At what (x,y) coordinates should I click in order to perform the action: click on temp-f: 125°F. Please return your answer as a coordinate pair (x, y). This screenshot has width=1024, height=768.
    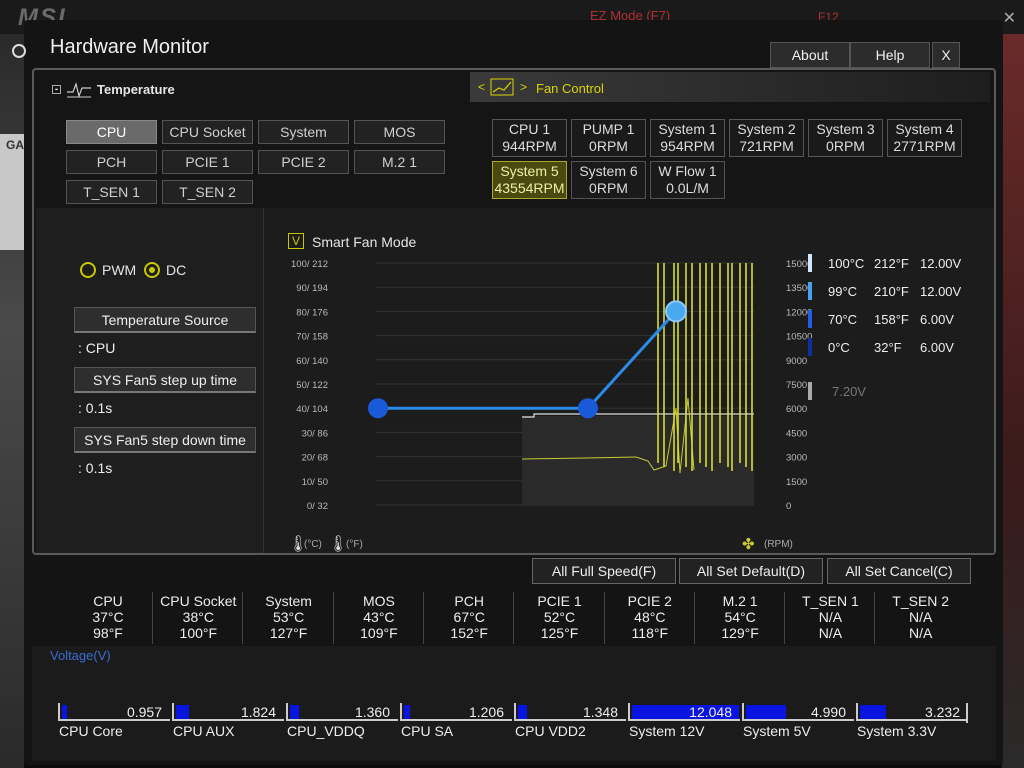
    Looking at the image, I should click on (559, 633).